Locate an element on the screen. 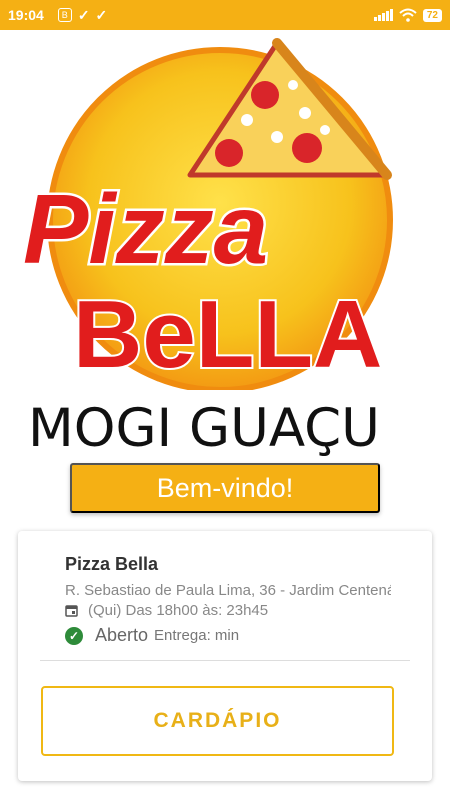 This screenshot has height=800, width=450. city-title: MOGI GUAÇU is located at coordinates (204, 428).